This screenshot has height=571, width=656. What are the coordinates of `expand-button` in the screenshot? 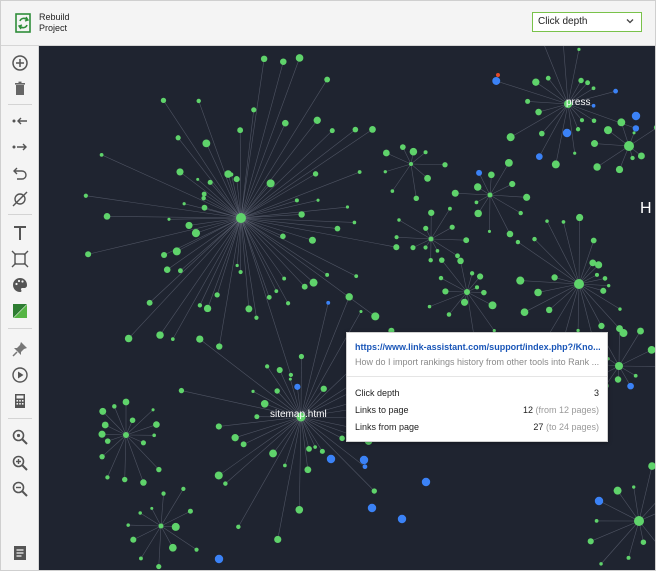 It's located at (20, 147).